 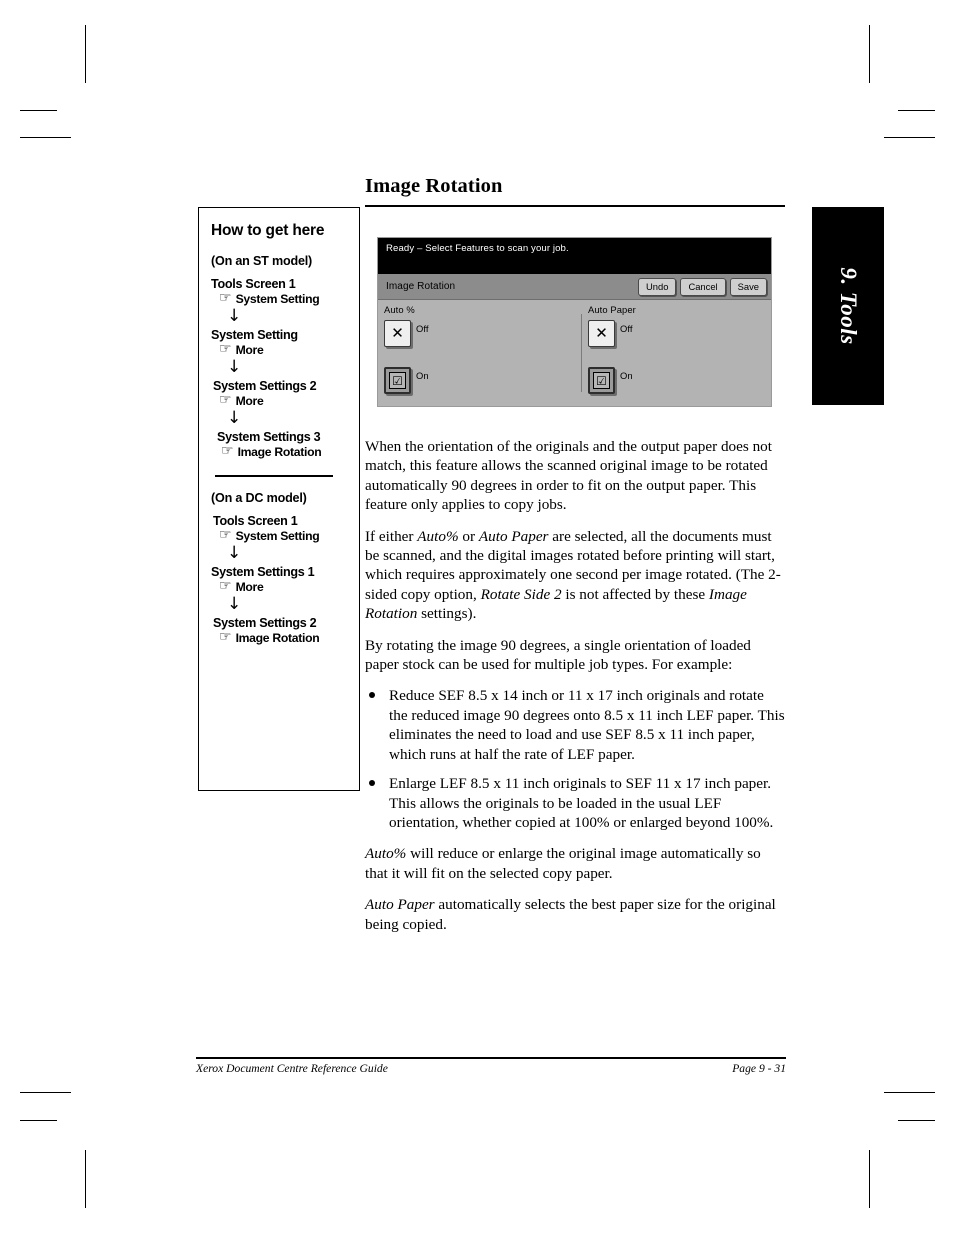 I want to click on crop-mark-bottom-right-lower, so click(x=916, y=1120).